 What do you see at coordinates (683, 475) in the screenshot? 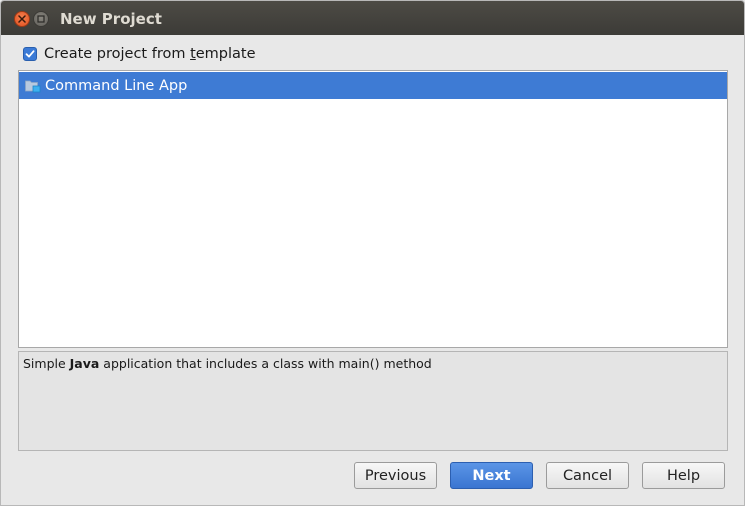
I see `help-button: Help` at bounding box center [683, 475].